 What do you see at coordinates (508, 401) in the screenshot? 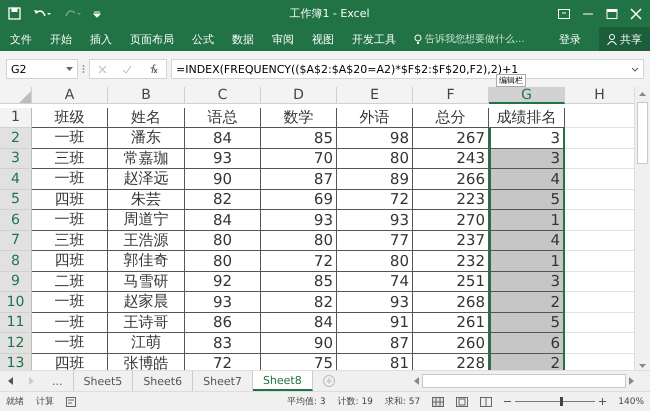
I see `zoom-out-icon` at bounding box center [508, 401].